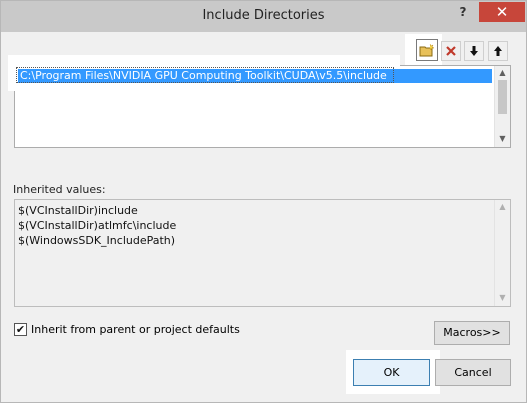  I want to click on ok-button: OK, so click(391, 372).